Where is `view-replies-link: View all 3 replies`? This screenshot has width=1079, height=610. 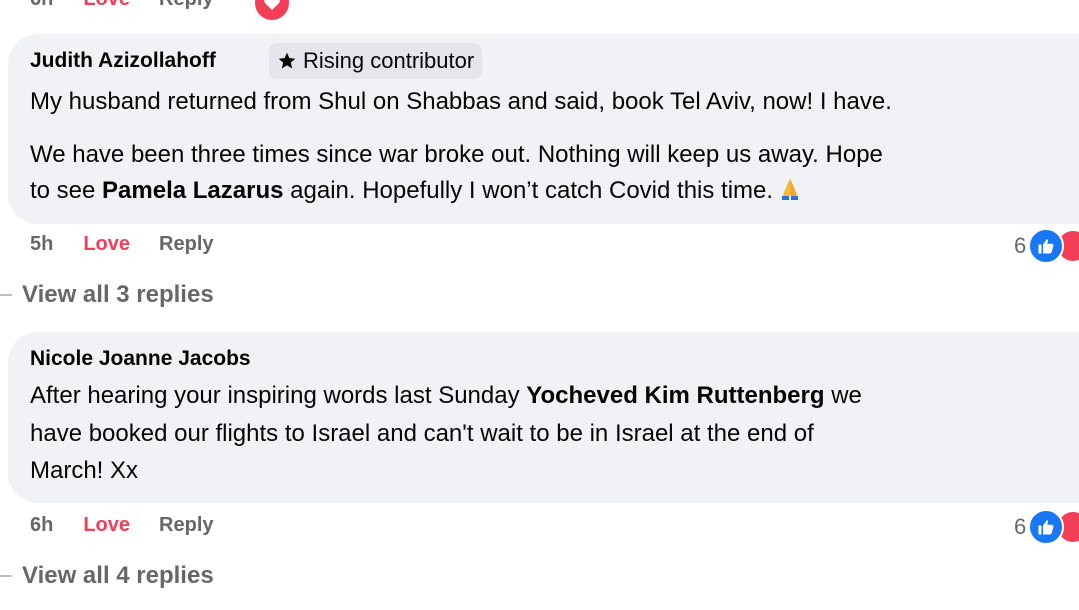
view-replies-link: View all 3 replies is located at coordinates (107, 295).